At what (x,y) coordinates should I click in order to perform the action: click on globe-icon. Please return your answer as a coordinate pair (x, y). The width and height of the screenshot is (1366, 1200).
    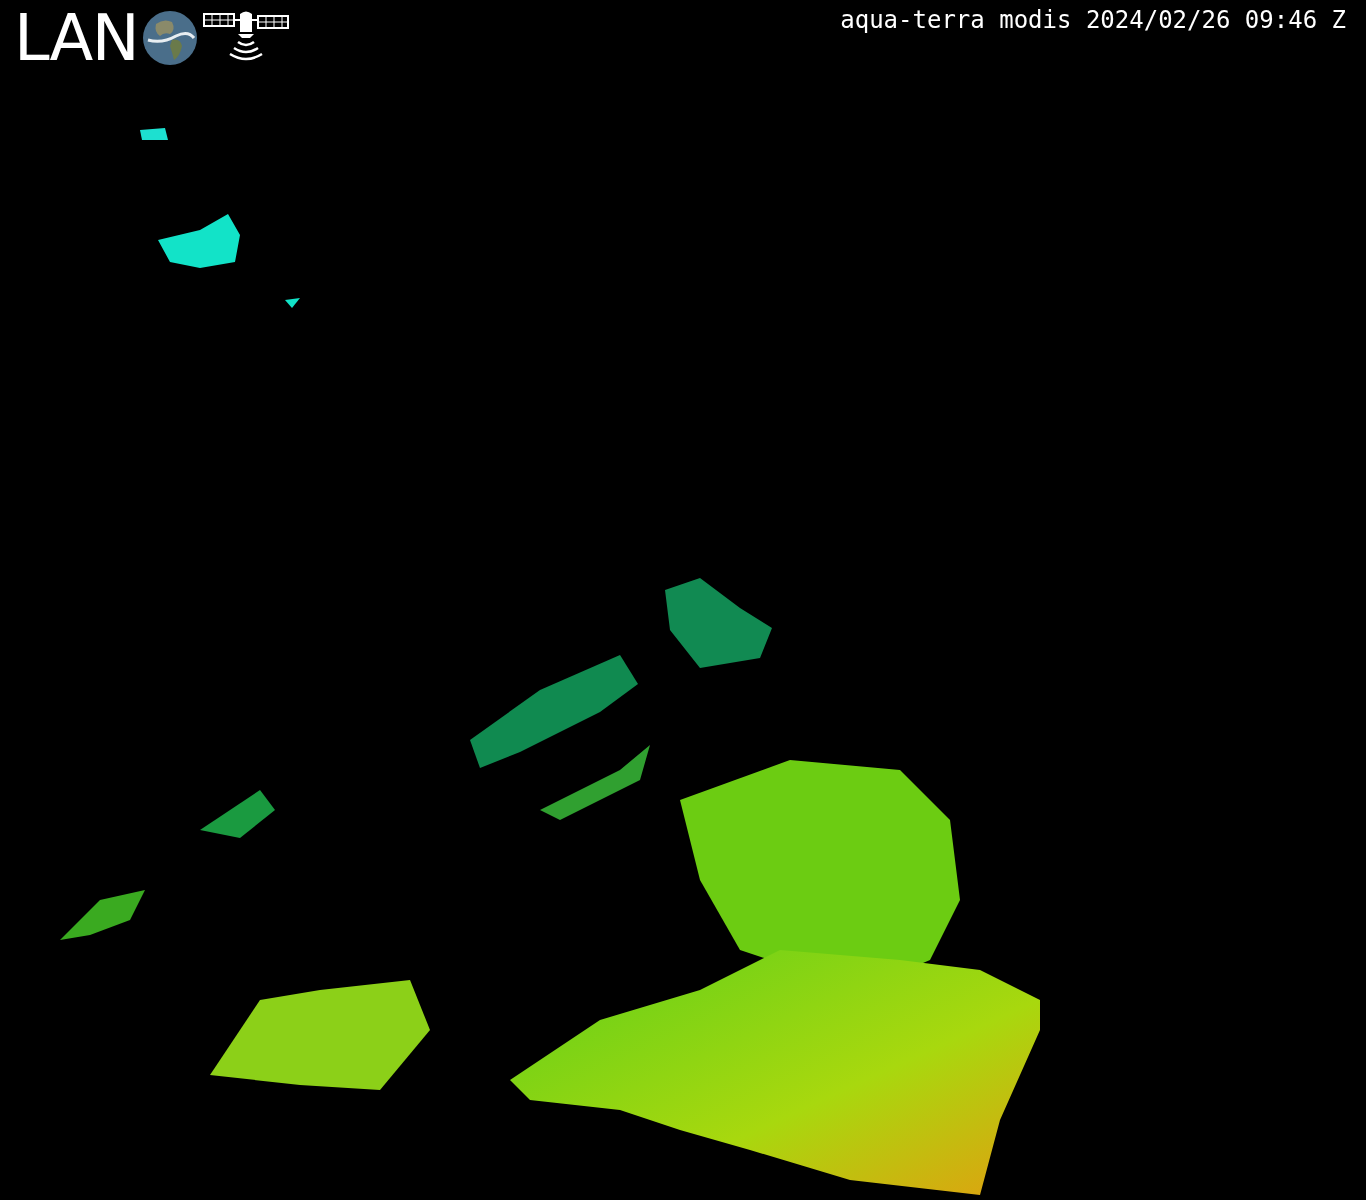
    Looking at the image, I should click on (170, 38).